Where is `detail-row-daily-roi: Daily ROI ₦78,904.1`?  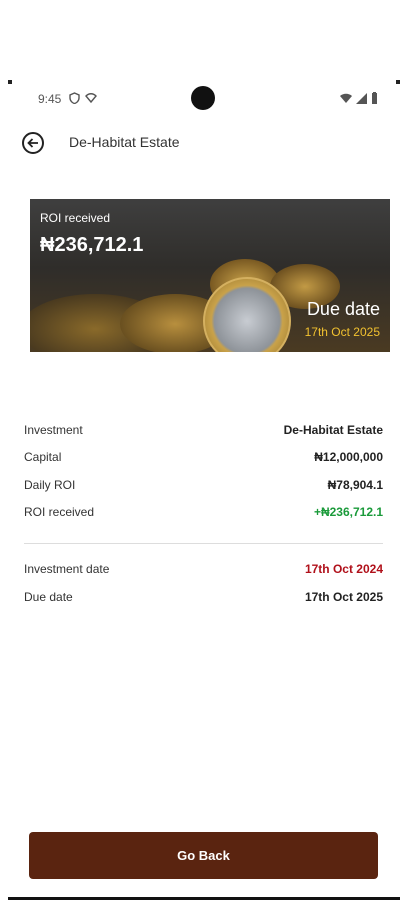
detail-row-daily-roi: Daily ROI ₦78,904.1 is located at coordinates (203, 487).